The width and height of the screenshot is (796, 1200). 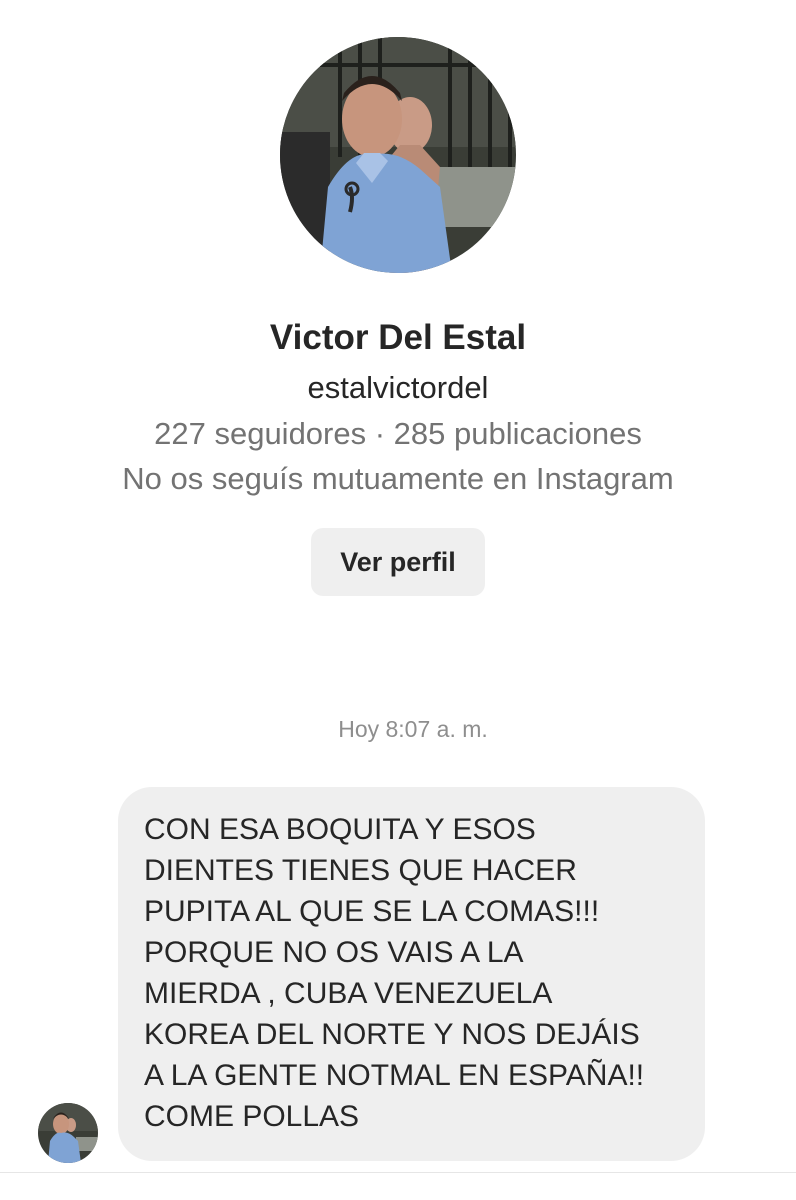 I want to click on message-timestamp: Hoy 8:07 a. m., so click(x=413, y=729).